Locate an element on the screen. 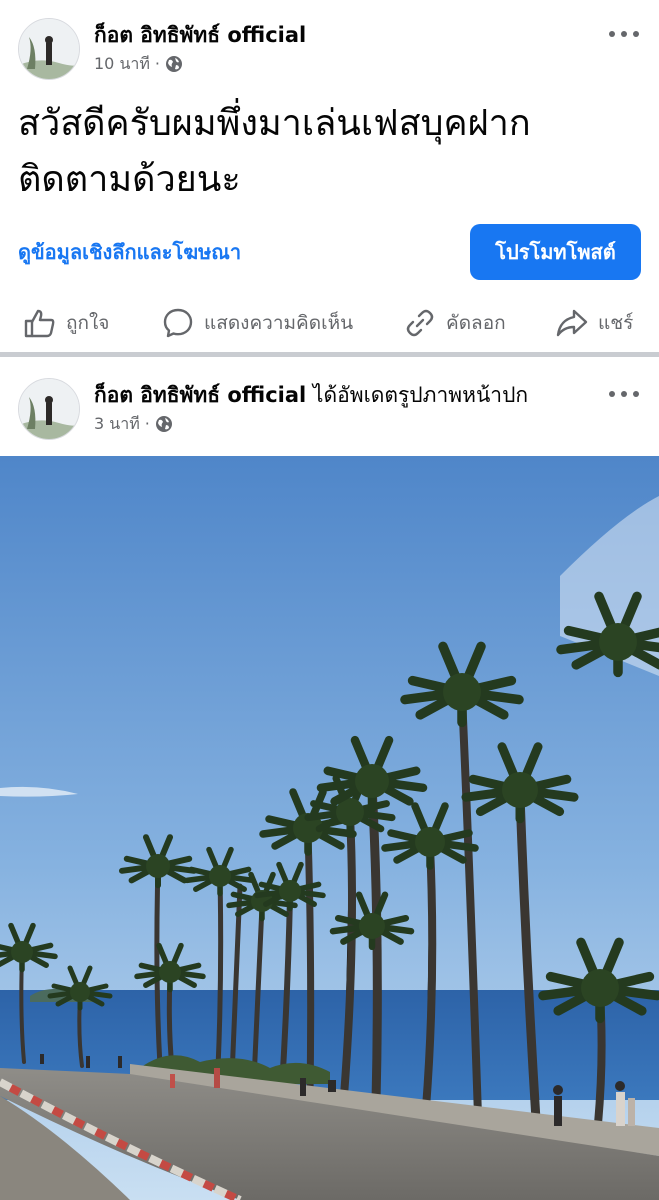 This screenshot has height=1200, width=659. thumbs-up-icon is located at coordinates (39, 323).